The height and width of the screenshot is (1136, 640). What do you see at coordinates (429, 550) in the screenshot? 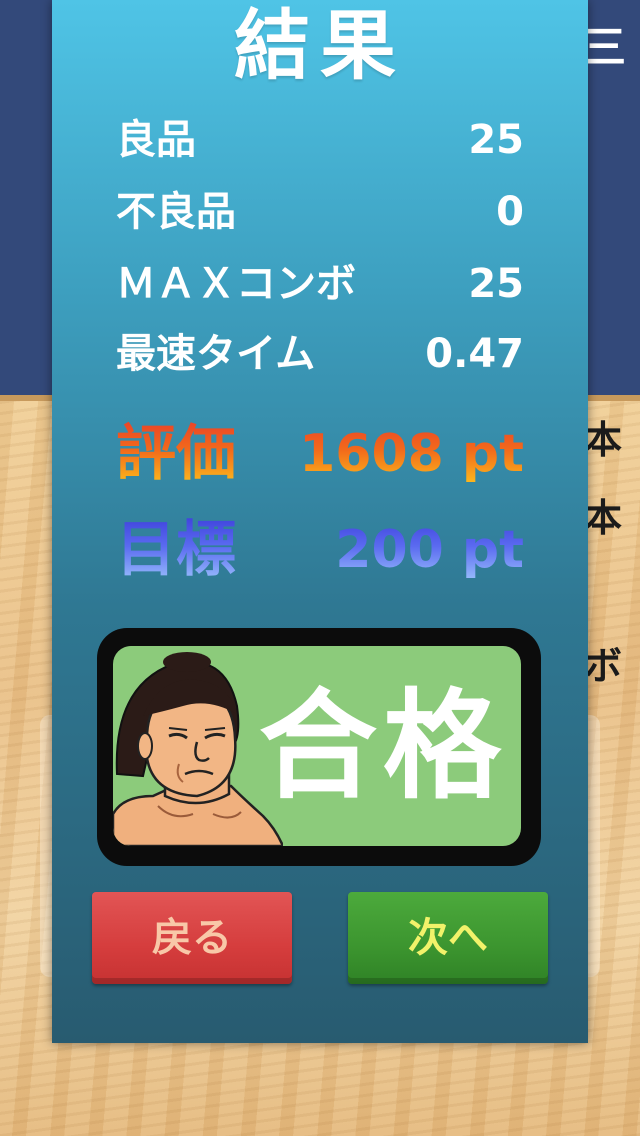
I see `target-score: 200 pt` at bounding box center [429, 550].